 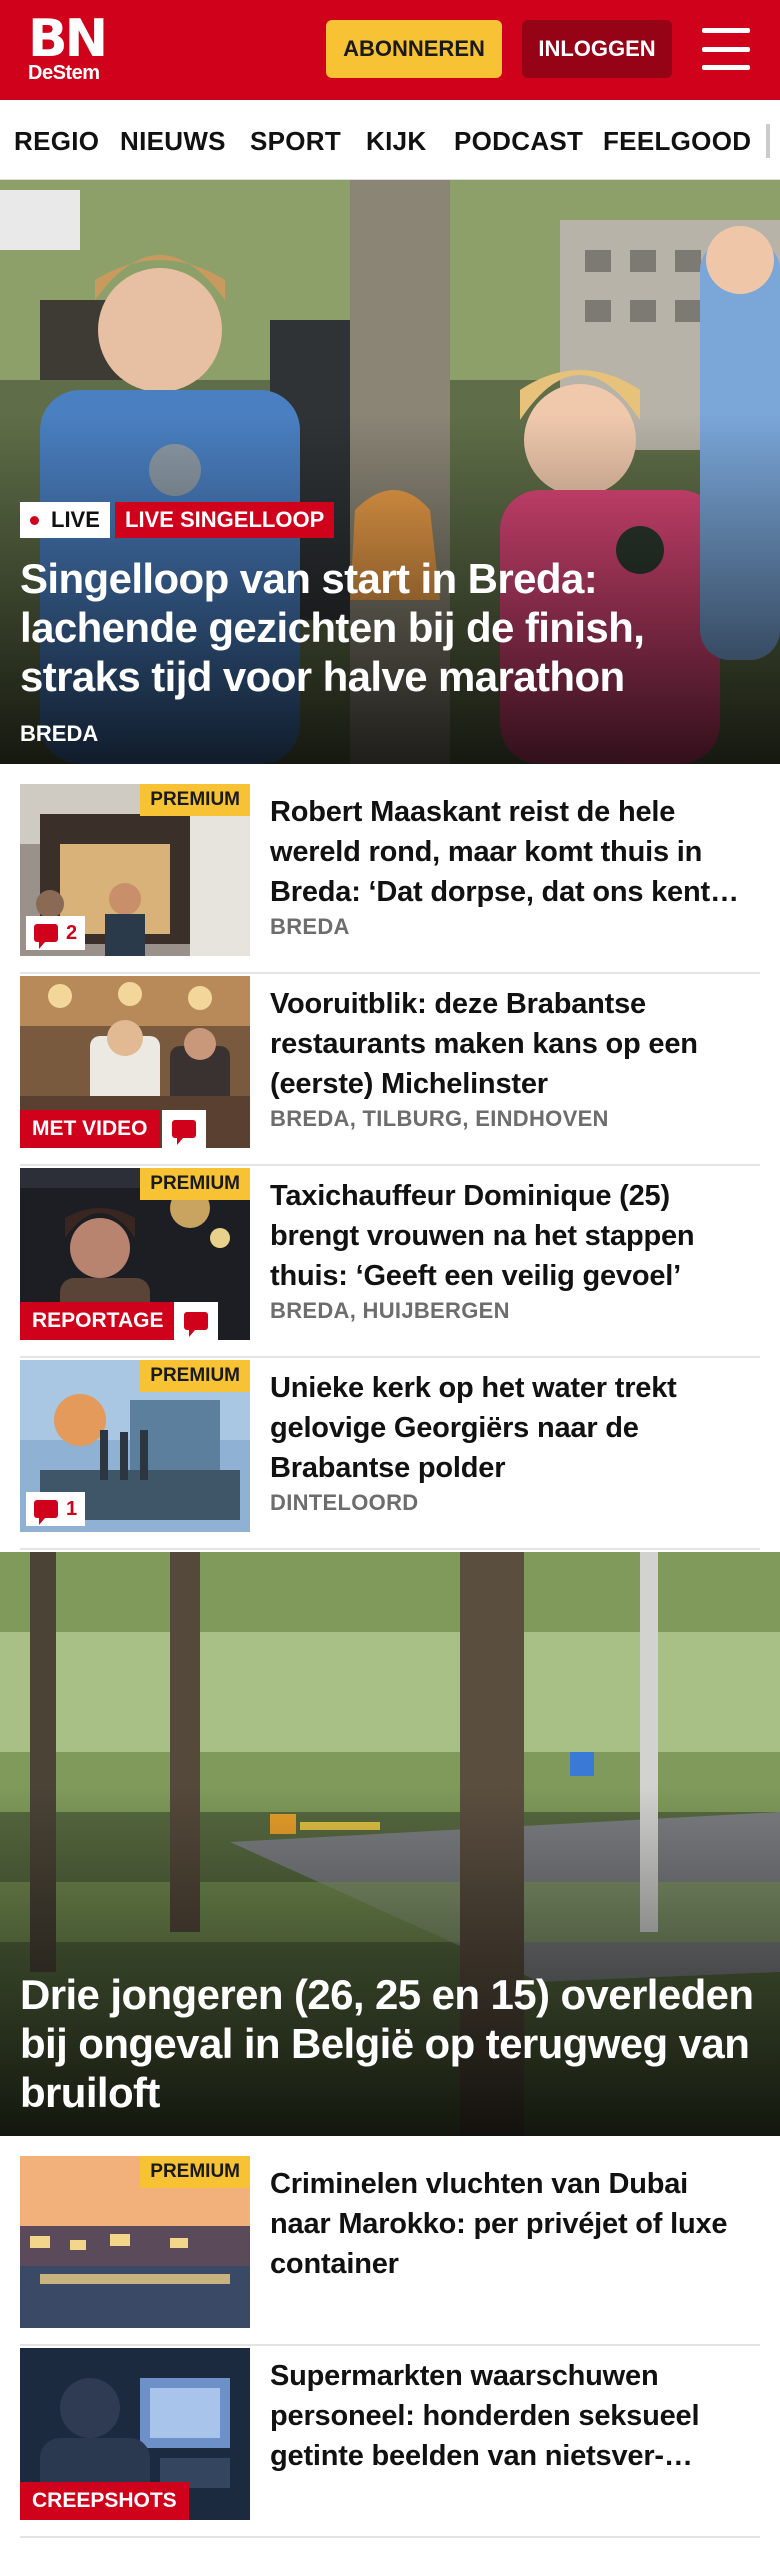 I want to click on creepshots-tag: CREEPSHOTS, so click(x=104, y=2501).